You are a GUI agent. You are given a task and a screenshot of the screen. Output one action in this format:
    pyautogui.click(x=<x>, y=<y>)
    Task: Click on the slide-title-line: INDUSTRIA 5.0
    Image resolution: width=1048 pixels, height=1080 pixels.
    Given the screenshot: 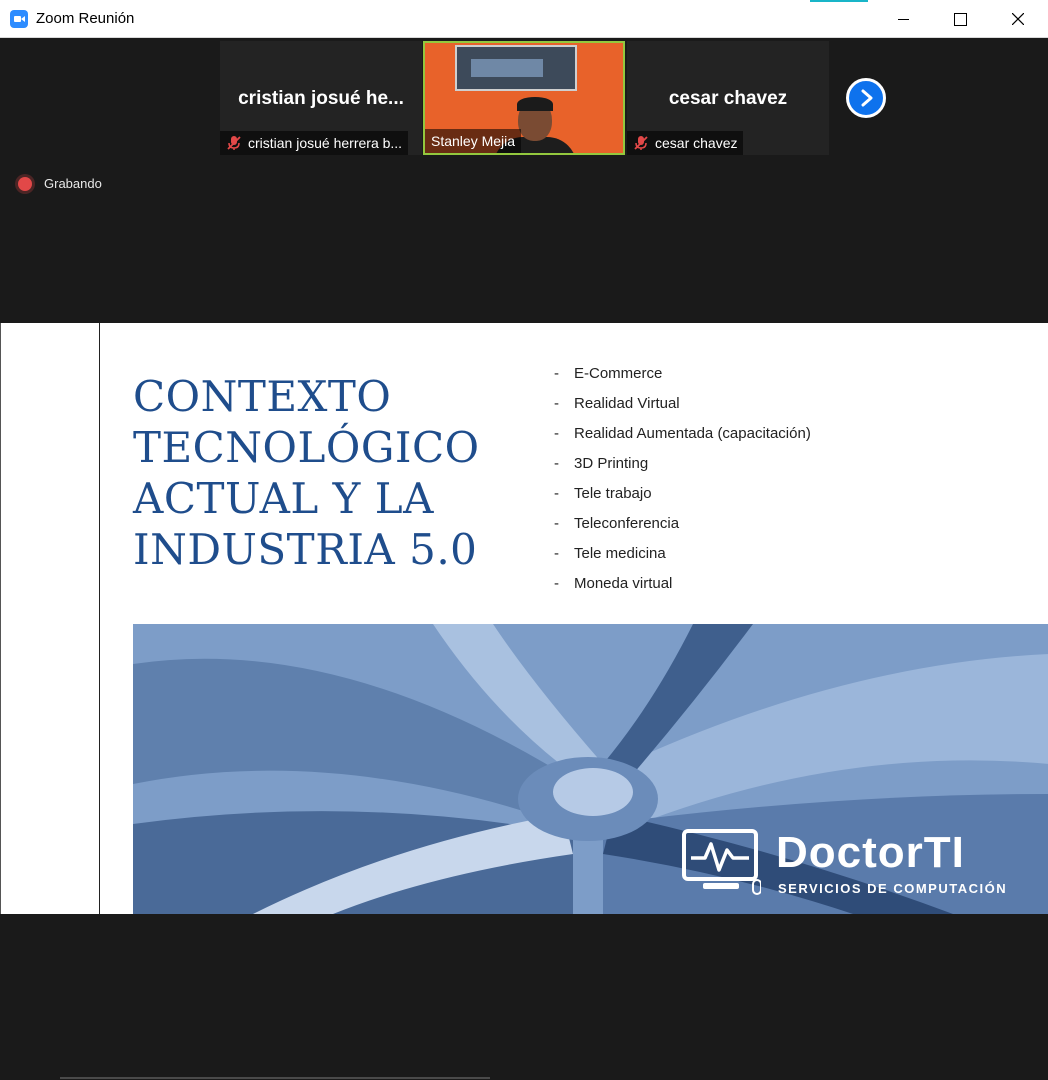 What is the action you would take?
    pyautogui.click(x=305, y=549)
    